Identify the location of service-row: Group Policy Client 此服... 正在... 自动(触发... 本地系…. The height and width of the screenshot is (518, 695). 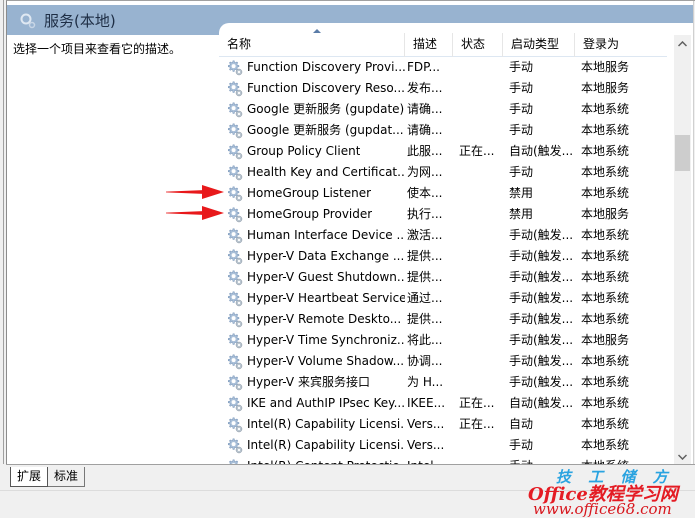
(443, 151).